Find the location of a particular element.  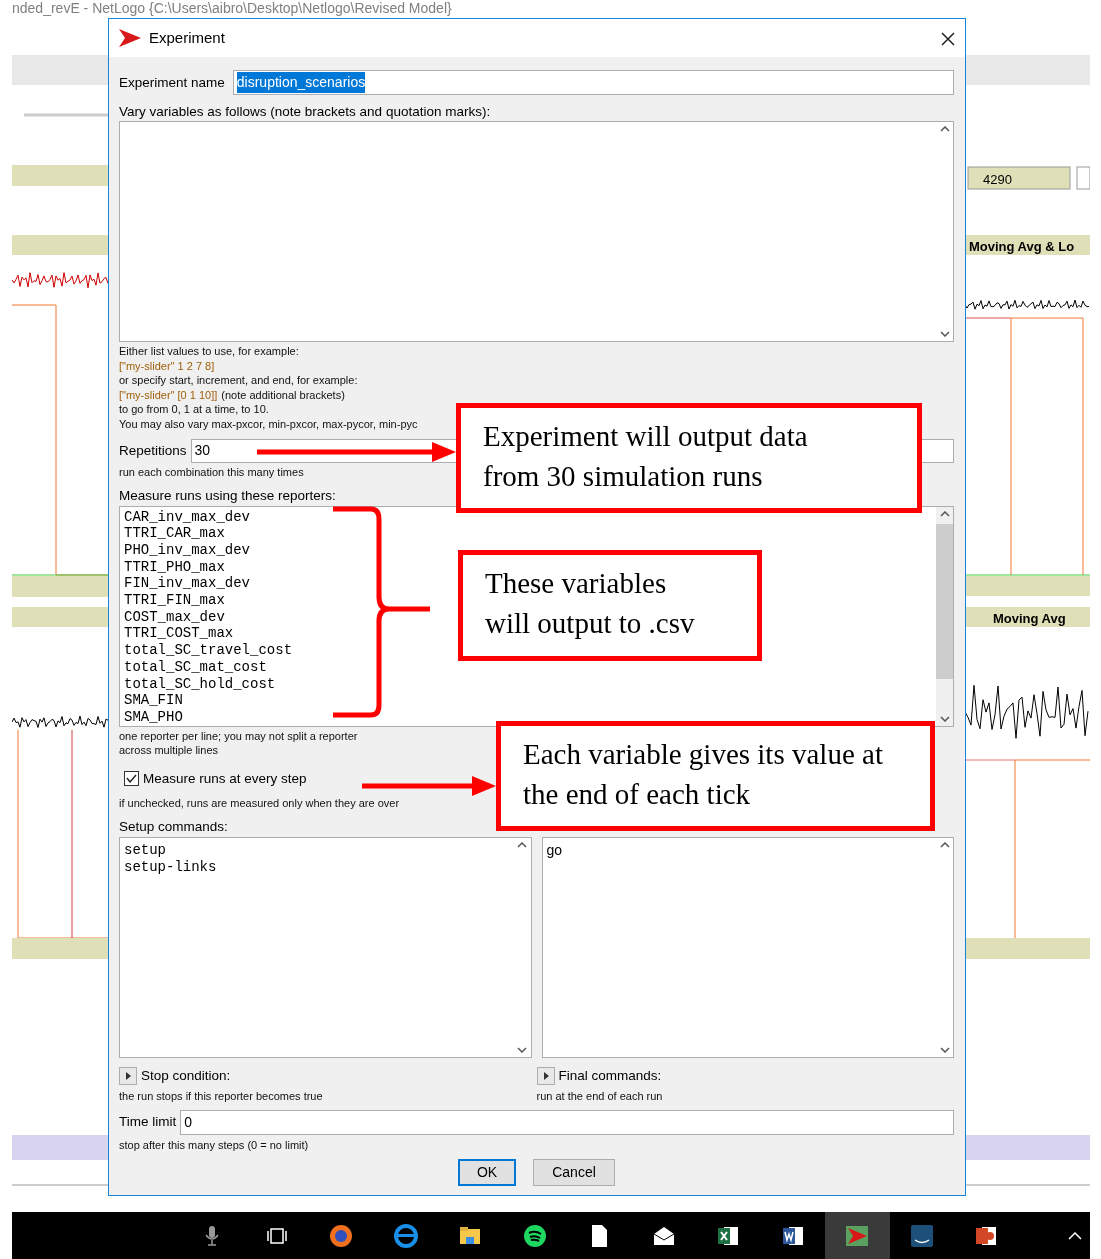

command-line: setup is located at coordinates (145, 850).